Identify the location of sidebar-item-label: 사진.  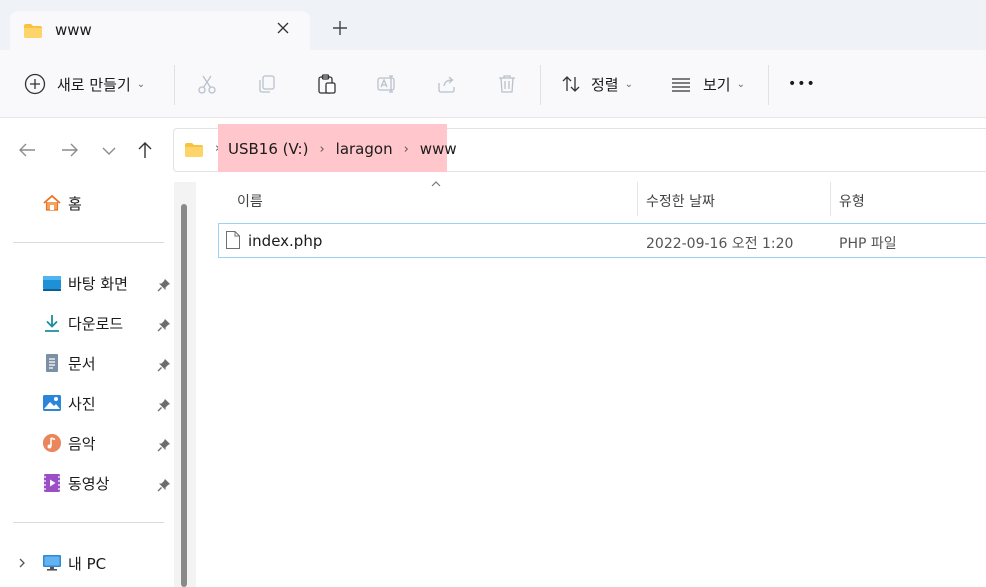
(82, 403).